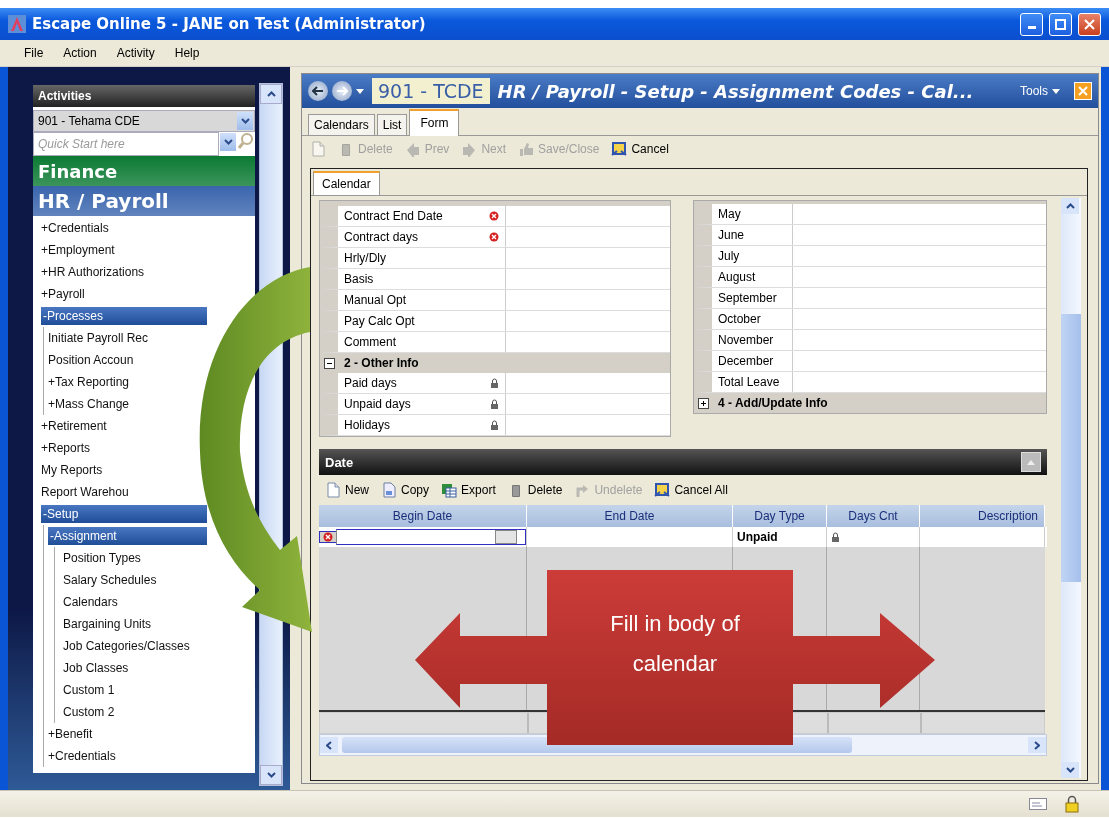  What do you see at coordinates (873, 516) in the screenshot?
I see `column-header: Days Cnt` at bounding box center [873, 516].